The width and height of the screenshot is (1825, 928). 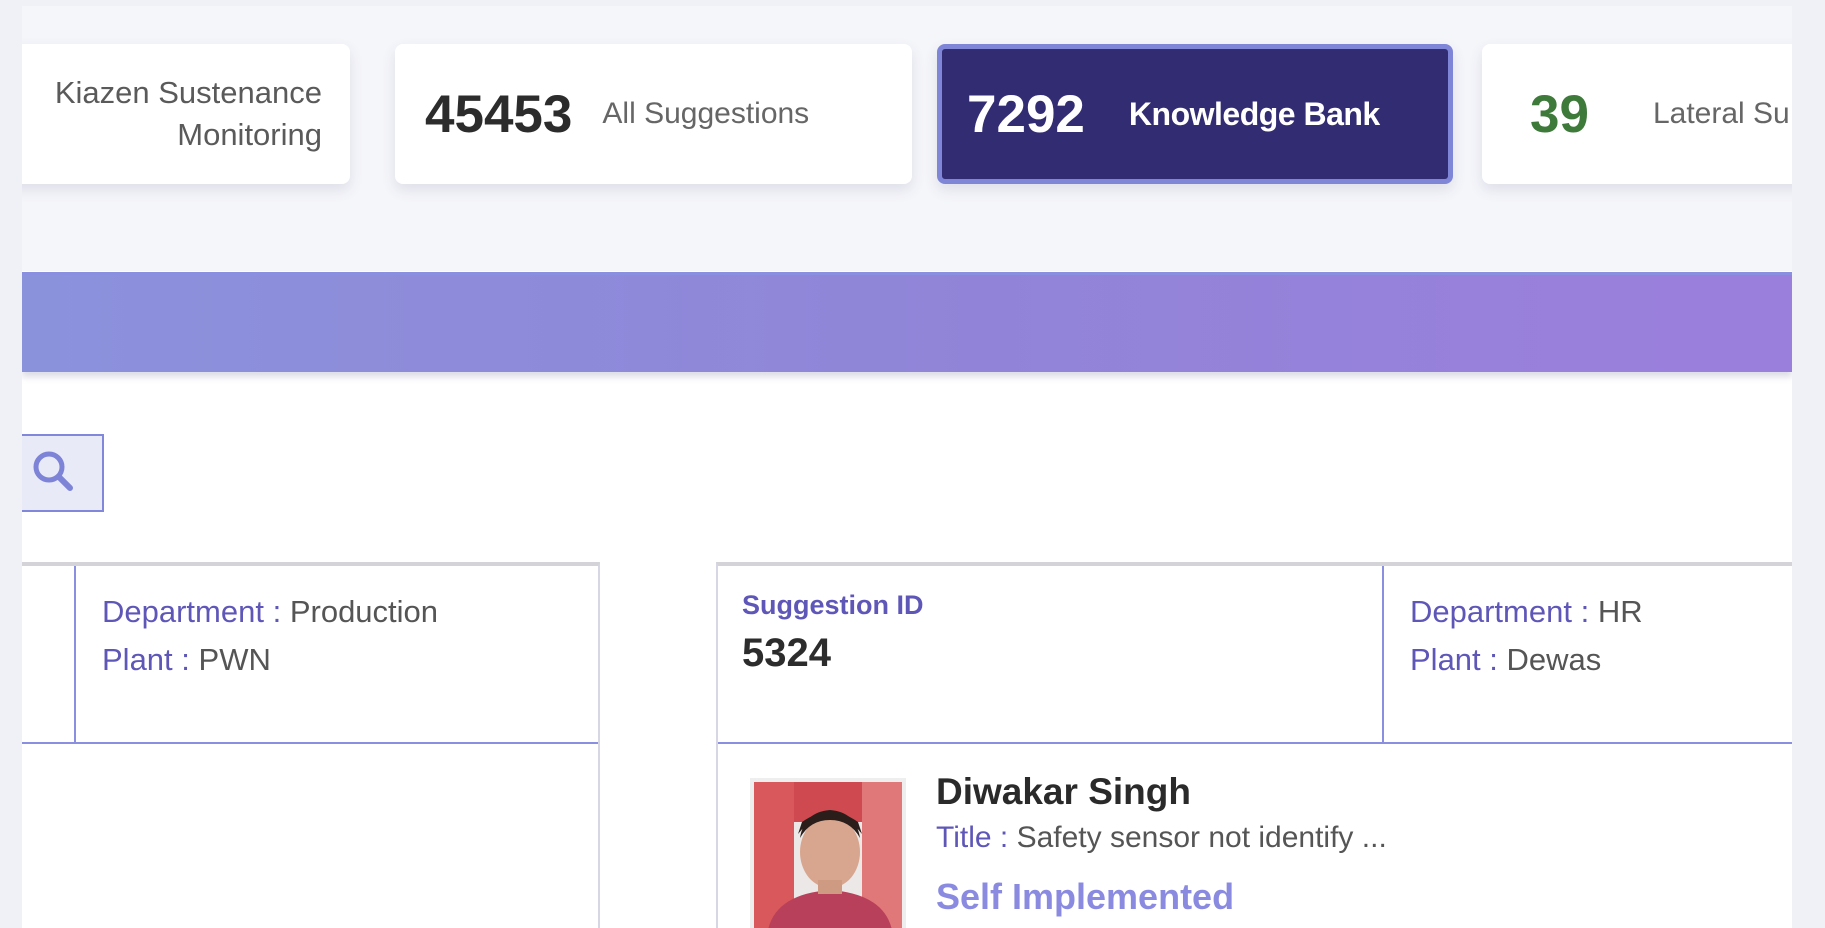 I want to click on knowledge-bank-count: 7292, so click(x=1026, y=114).